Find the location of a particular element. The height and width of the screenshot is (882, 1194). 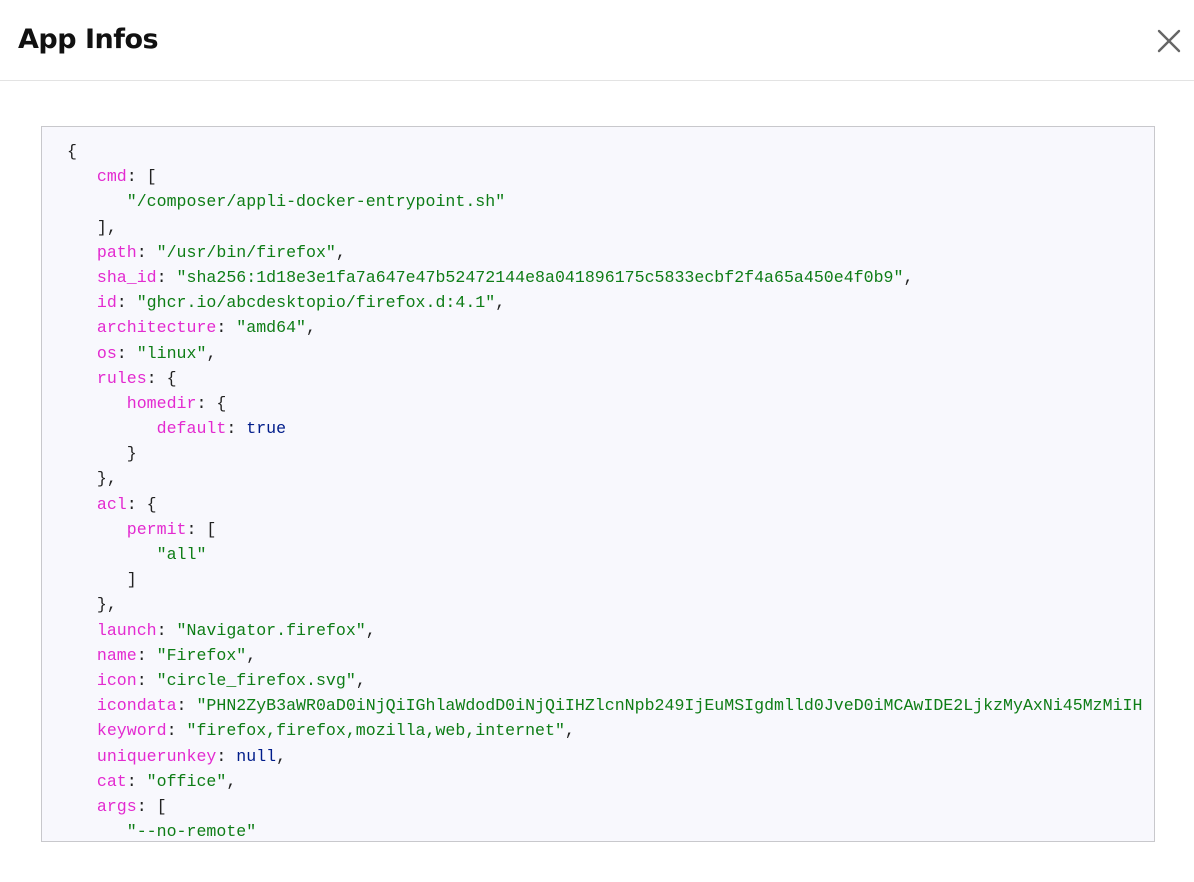

json-key: sha_id is located at coordinates (126, 277).